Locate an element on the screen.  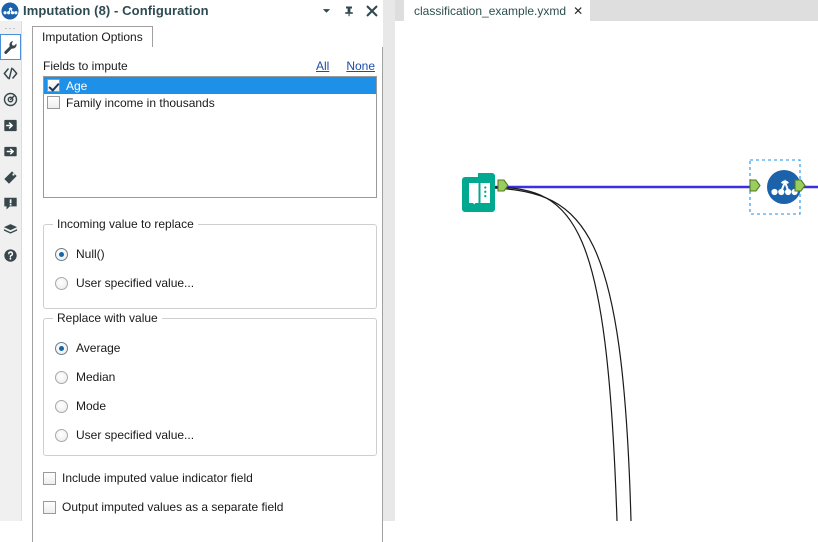
list-item-label: Family income in thousands is located at coordinates (140, 102).